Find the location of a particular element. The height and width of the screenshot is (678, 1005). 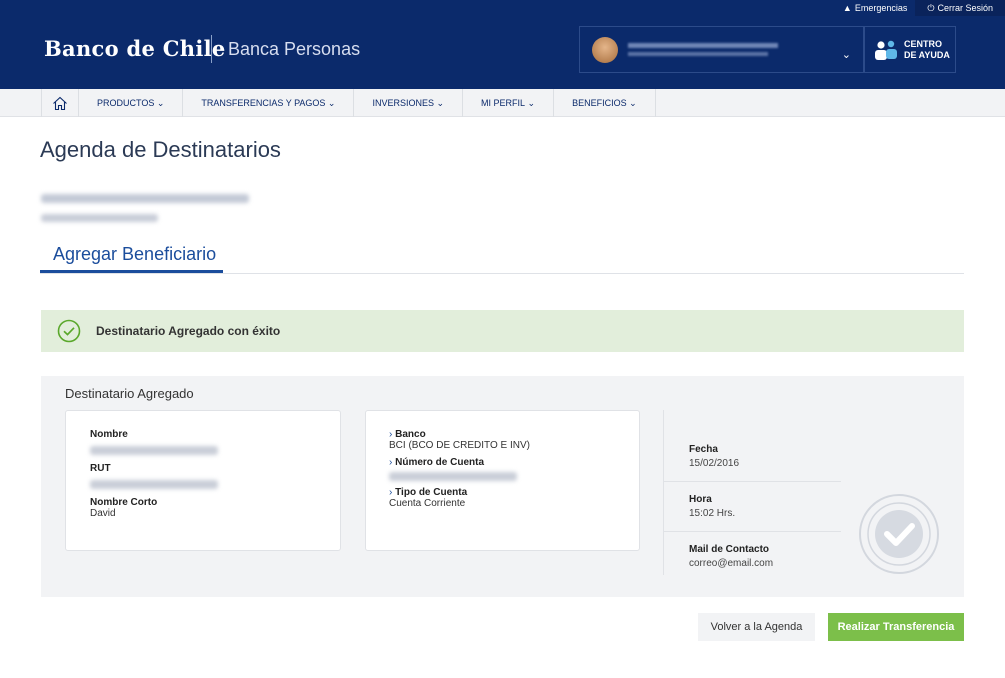

nav-beneficios: BENEFICIOS ⌄ is located at coordinates (605, 103).